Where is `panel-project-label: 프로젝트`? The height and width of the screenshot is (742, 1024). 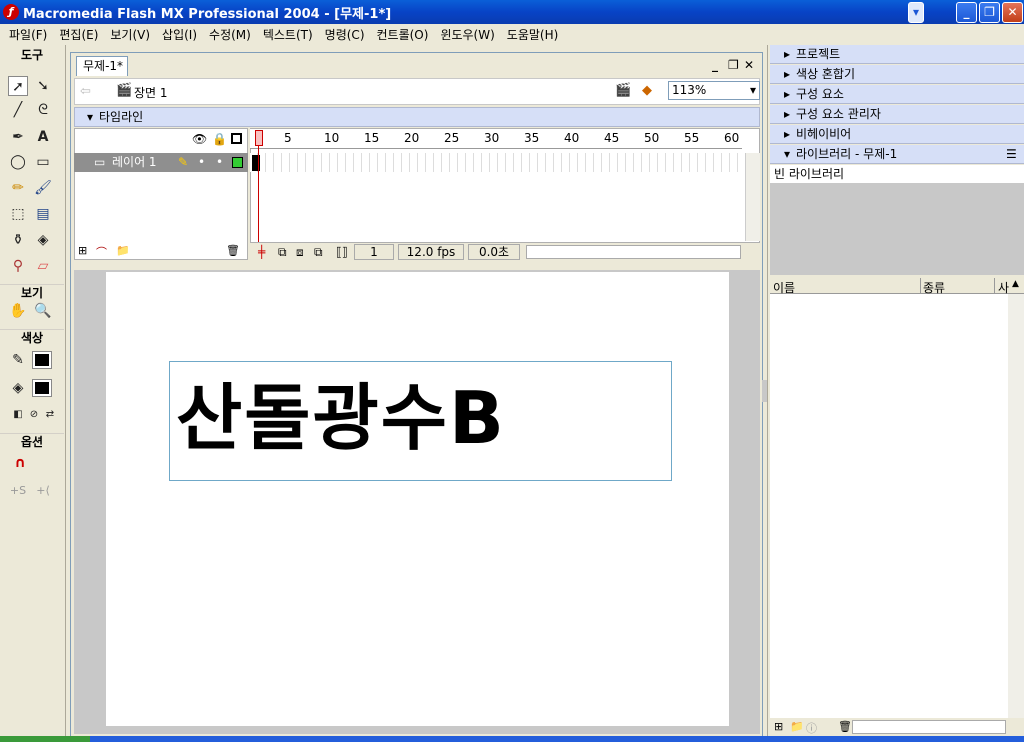 panel-project-label: 프로젝트 is located at coordinates (818, 54).